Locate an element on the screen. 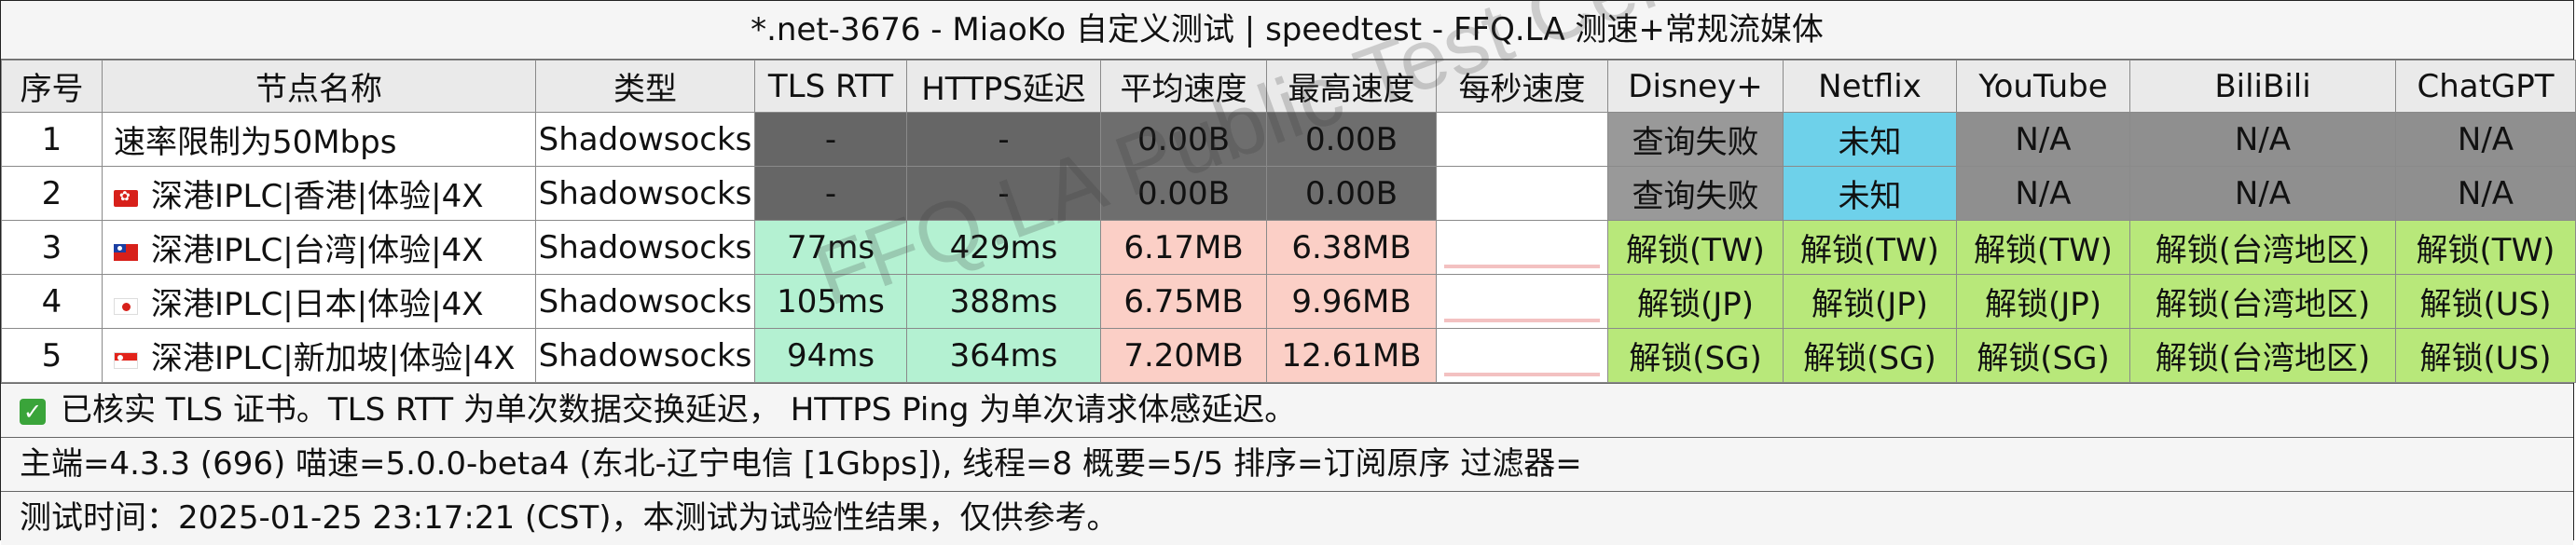 This screenshot has width=2576, height=545. header-tls-rtt: TLS RTT is located at coordinates (830, 86).